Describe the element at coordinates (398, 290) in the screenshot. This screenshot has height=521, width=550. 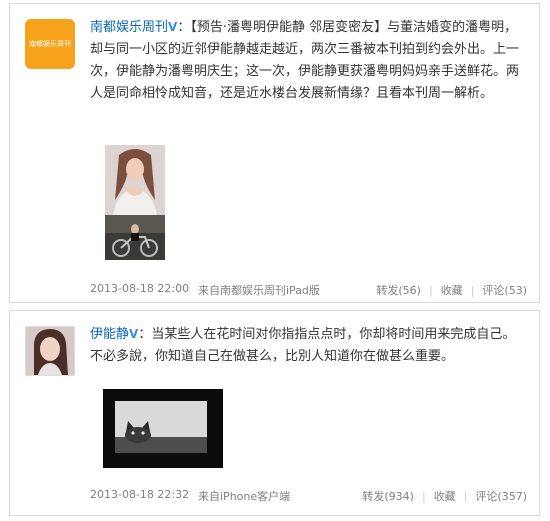
I see `repost-button: 转发(56)` at that location.